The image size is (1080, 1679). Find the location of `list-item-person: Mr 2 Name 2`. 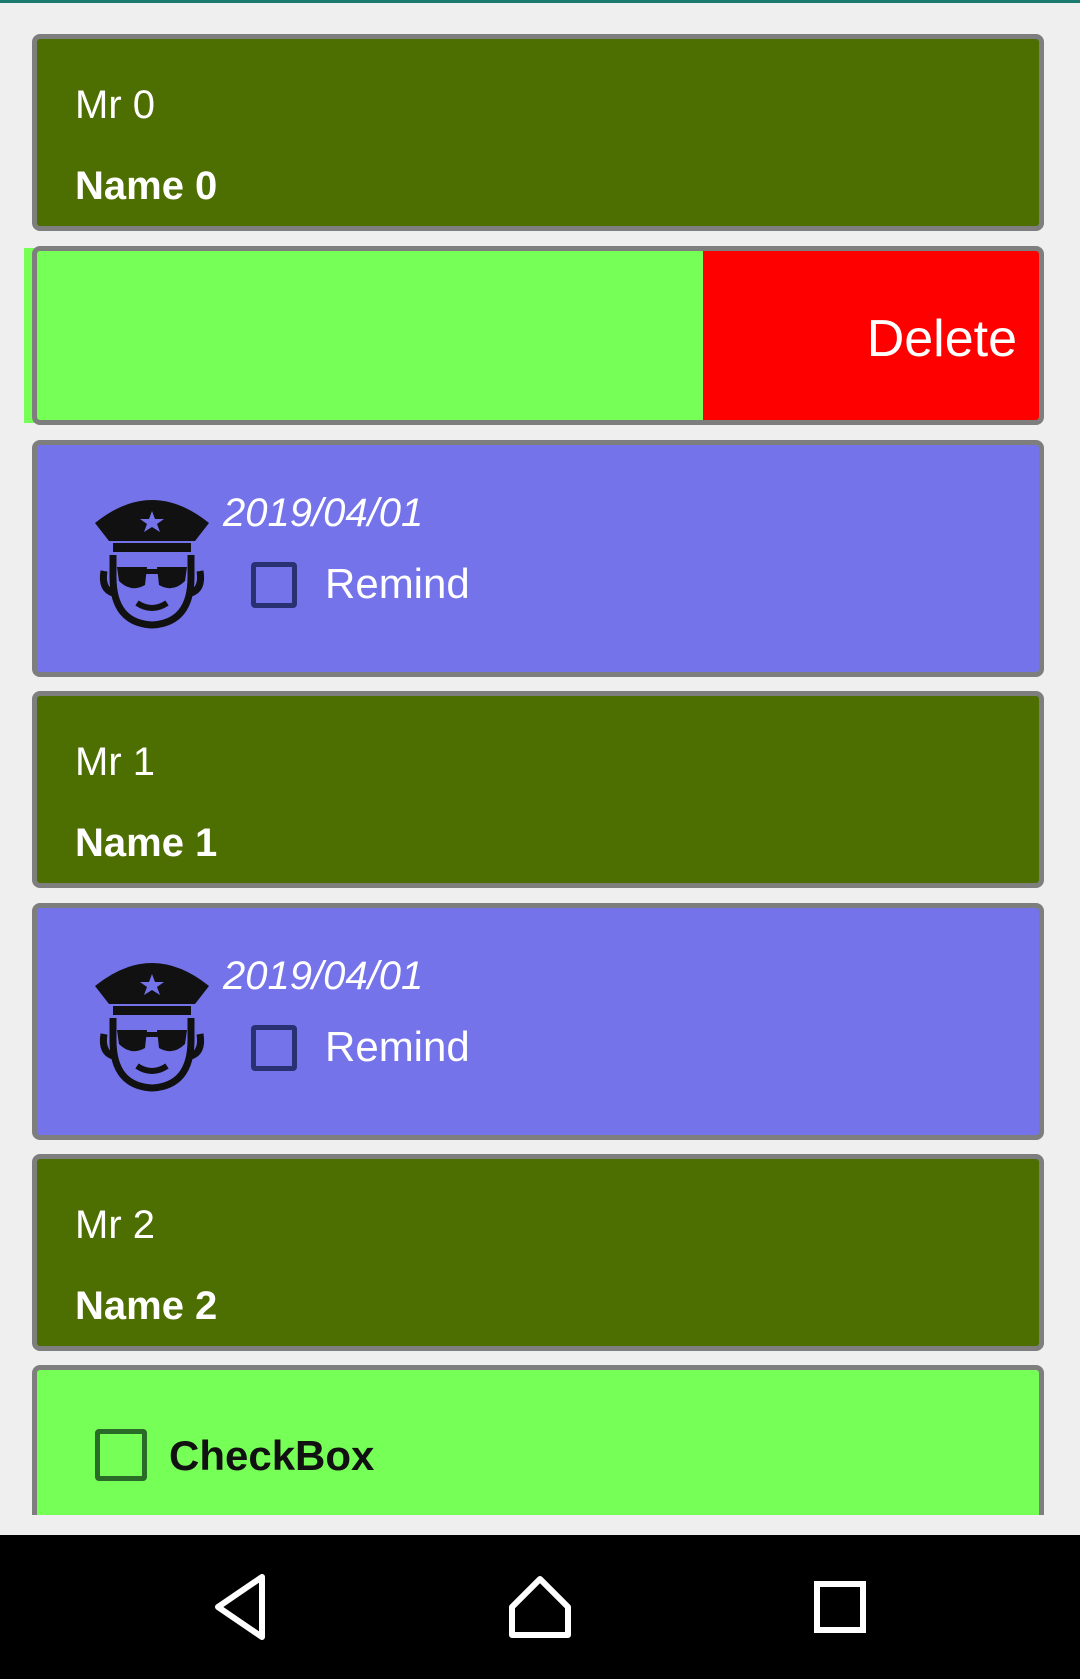

list-item-person: Mr 2 Name 2 is located at coordinates (538, 1252).